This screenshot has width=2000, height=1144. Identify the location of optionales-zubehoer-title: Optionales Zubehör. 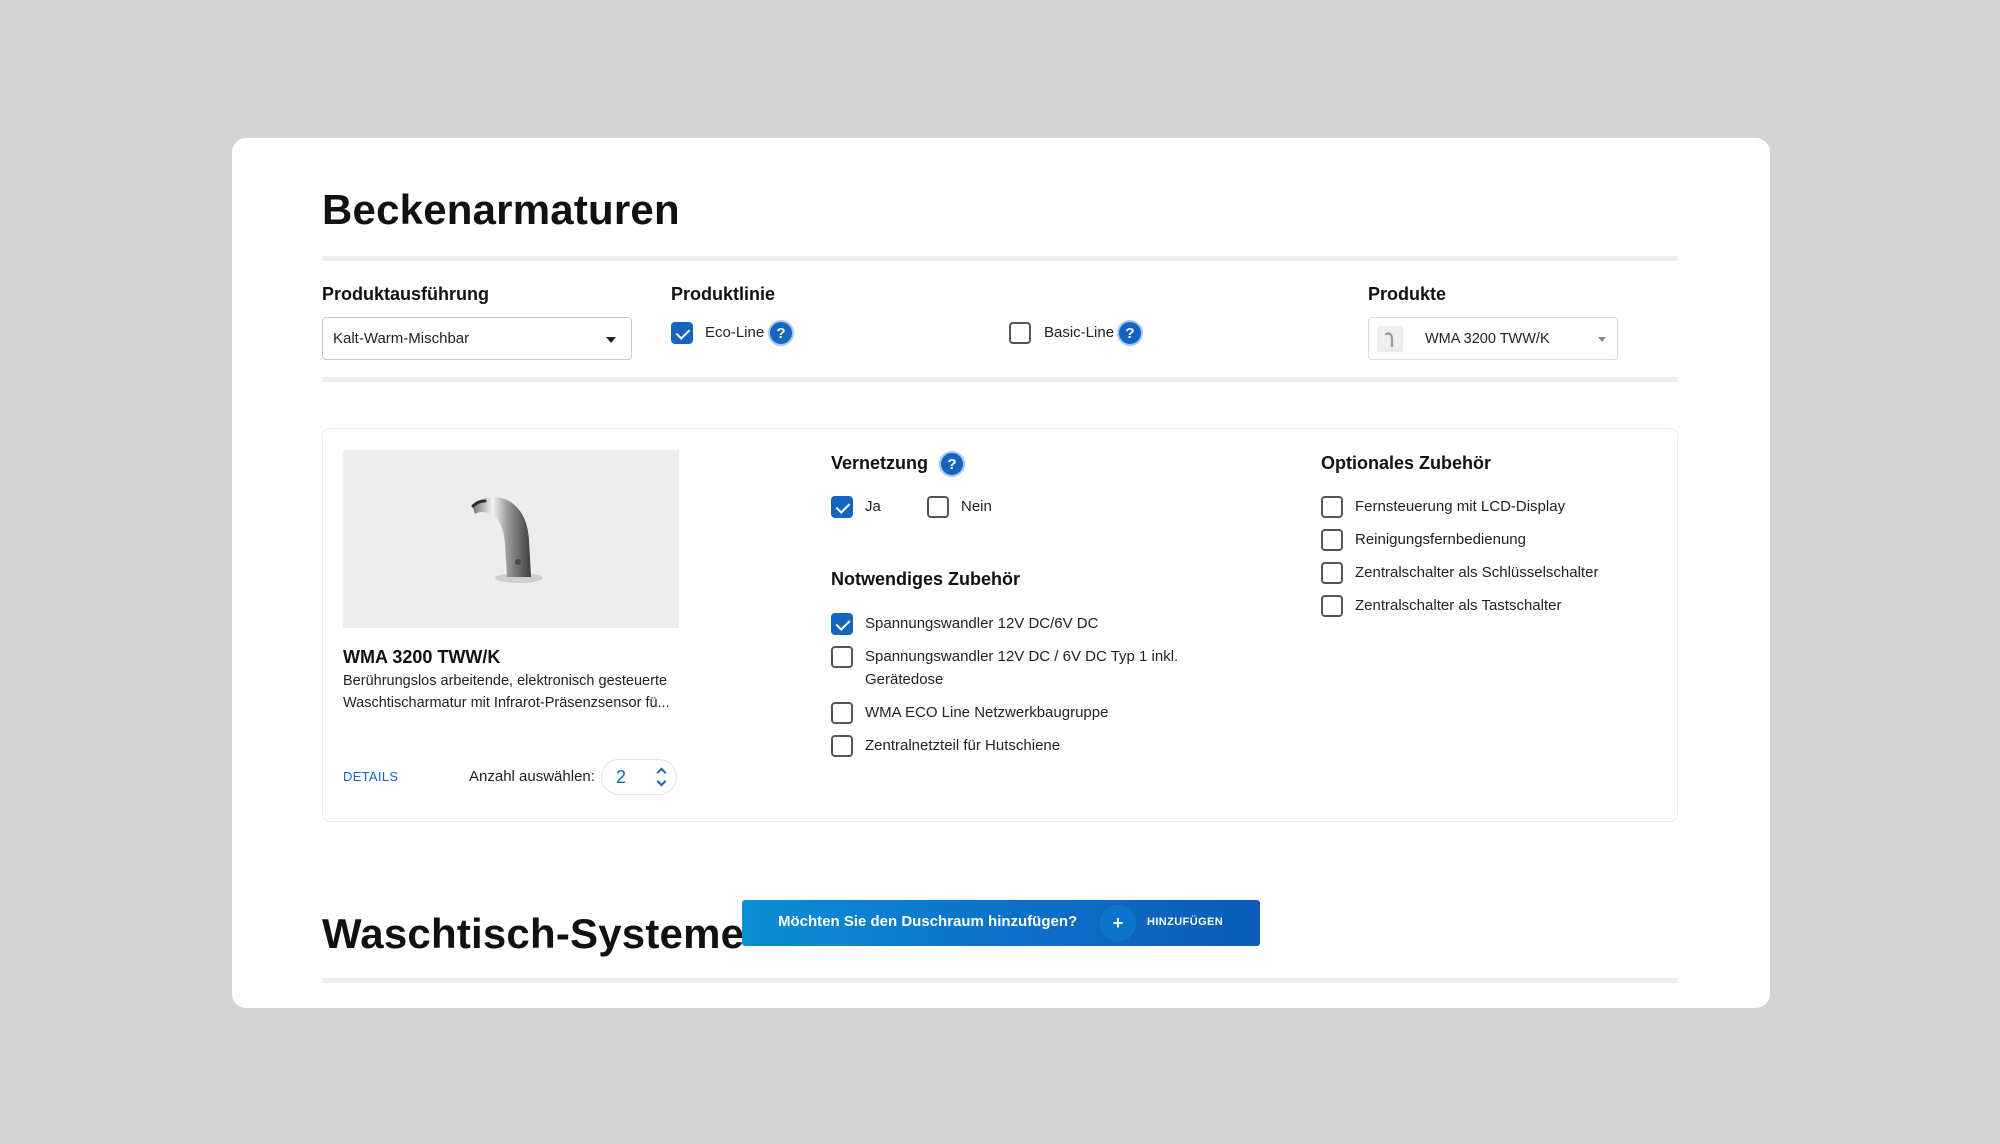
(1406, 463).